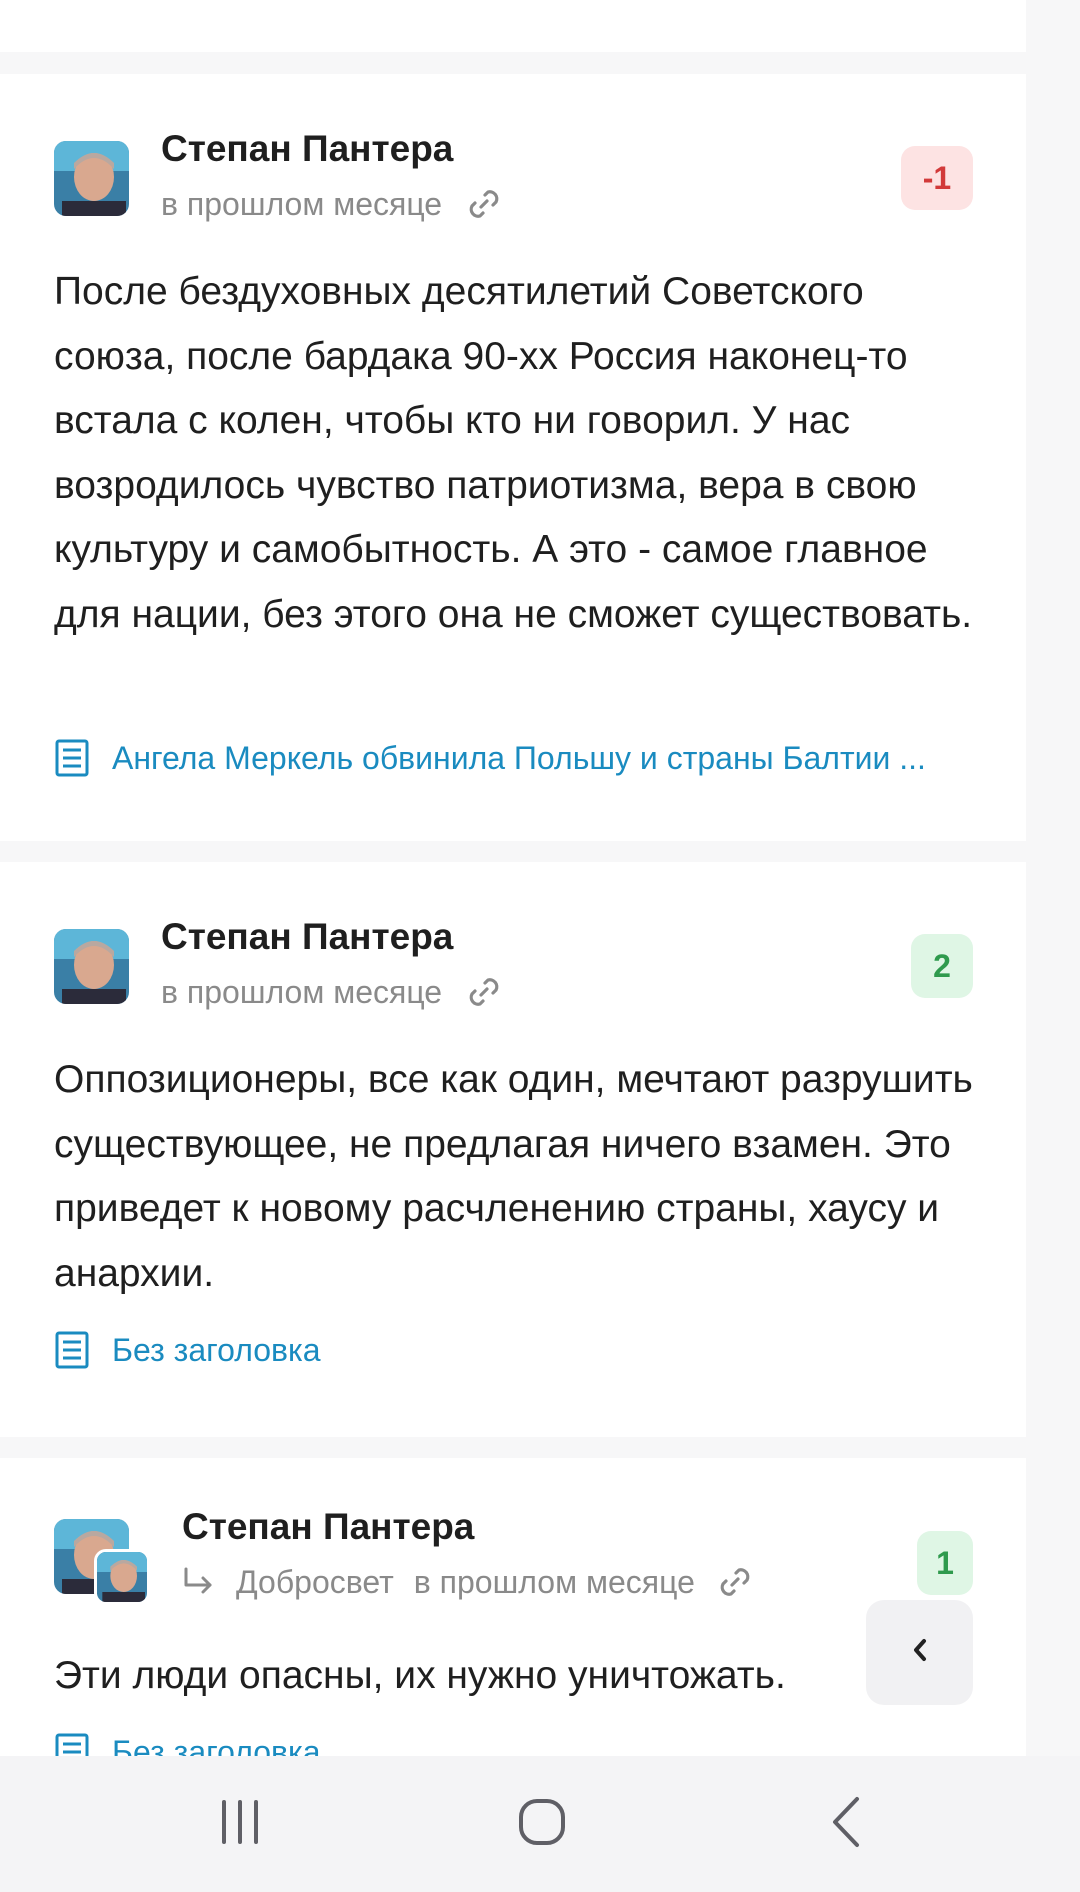 Image resolution: width=1080 pixels, height=1892 pixels. I want to click on reply-arrow-icon, so click(199, 1582).